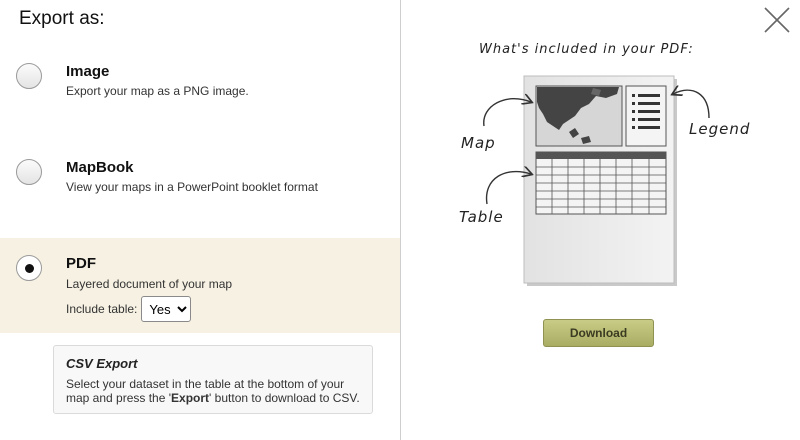 Image resolution: width=800 pixels, height=440 pixels. Describe the element at coordinates (691, 104) in the screenshot. I see `legend-arrow` at that location.